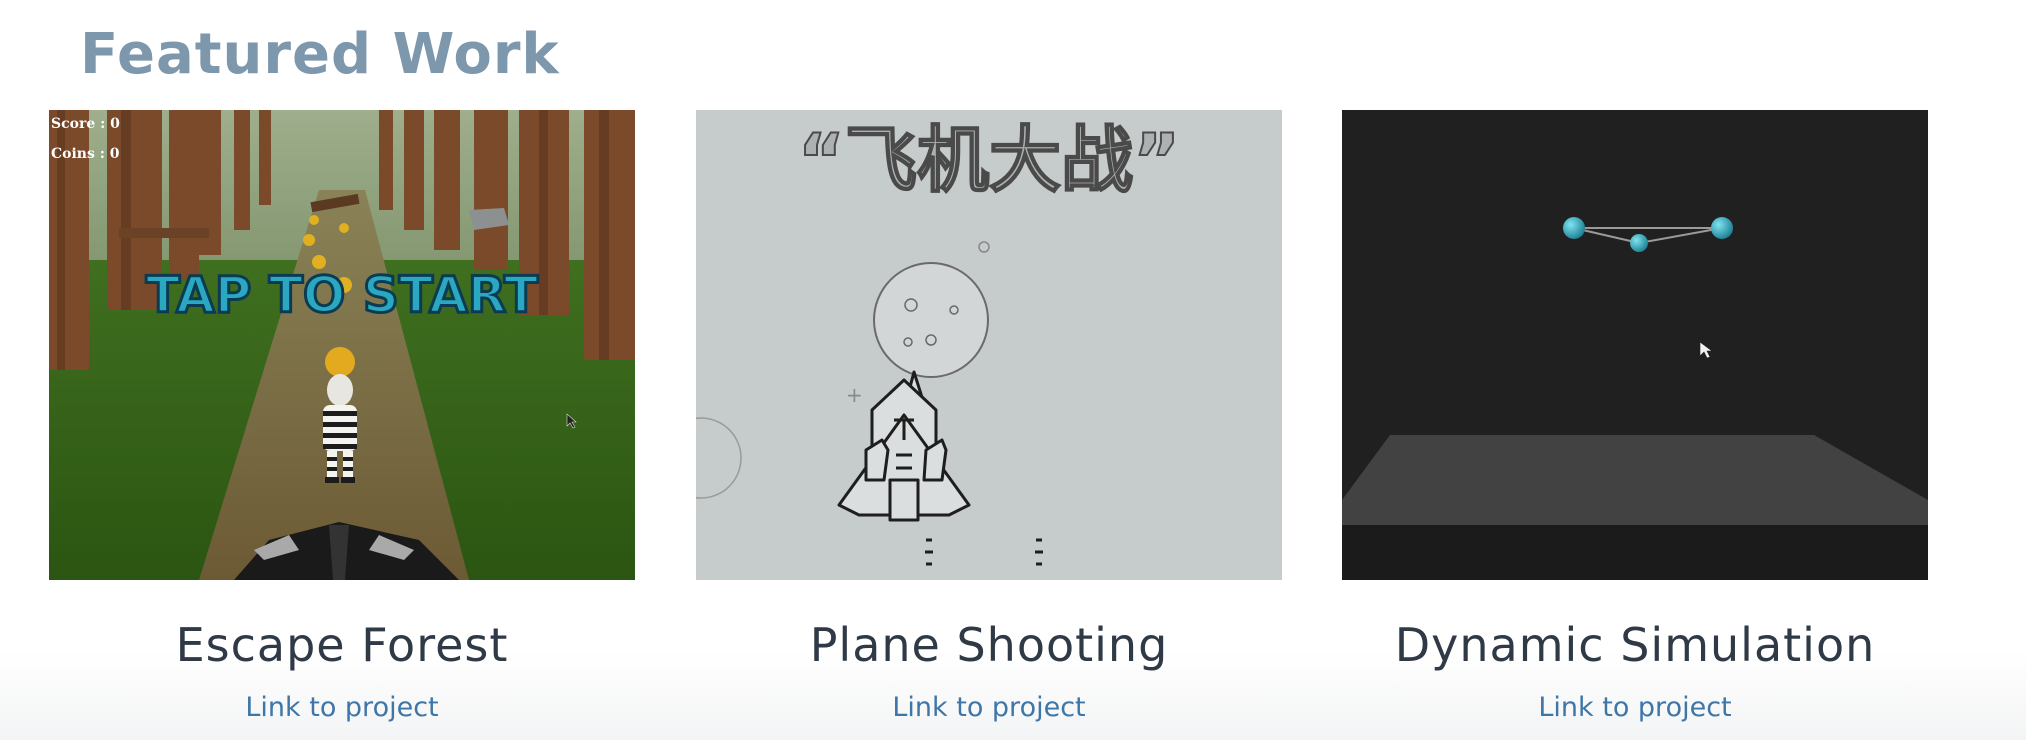 The width and height of the screenshot is (2026, 740). What do you see at coordinates (989, 160) in the screenshot?
I see `plane-shooting-banner: “飞机大战”` at bounding box center [989, 160].